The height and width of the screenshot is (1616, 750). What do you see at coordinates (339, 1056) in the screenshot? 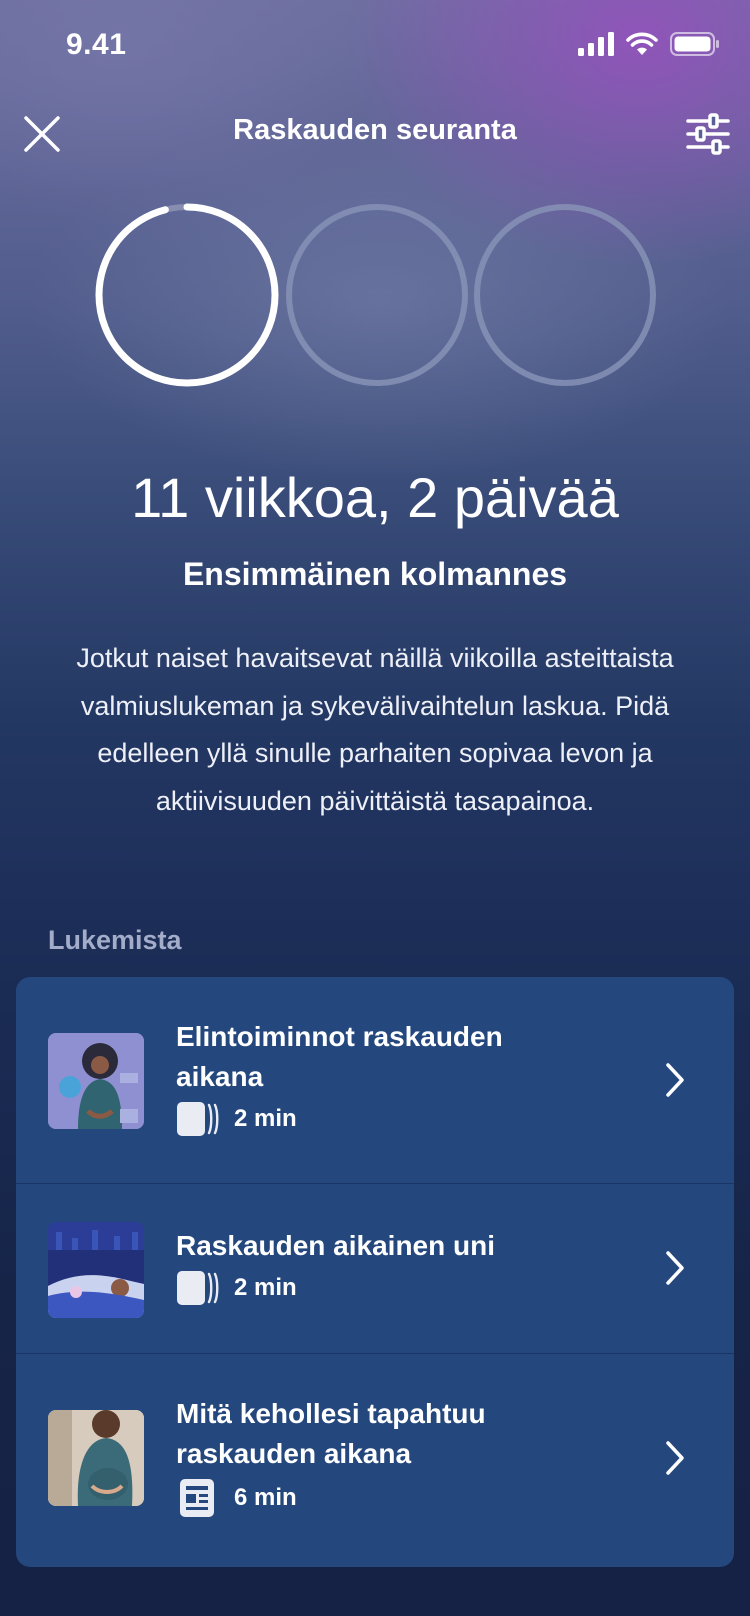
I see `reading-item-title: Elintoiminnot raskauden aikana` at bounding box center [339, 1056].